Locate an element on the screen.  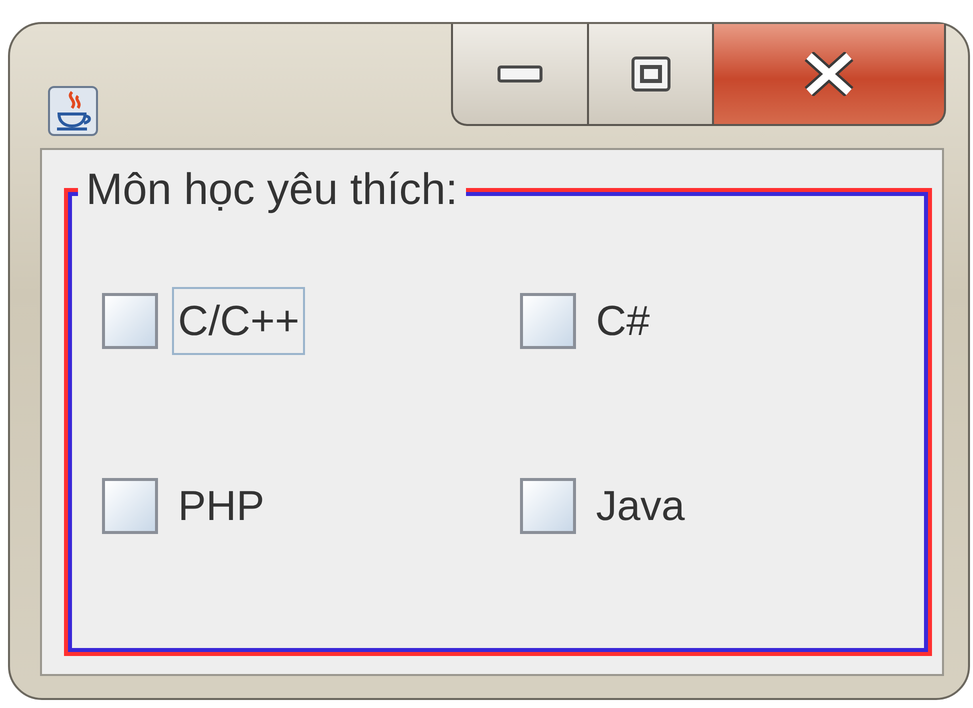
checkbox-option: Java is located at coordinates (714, 506).